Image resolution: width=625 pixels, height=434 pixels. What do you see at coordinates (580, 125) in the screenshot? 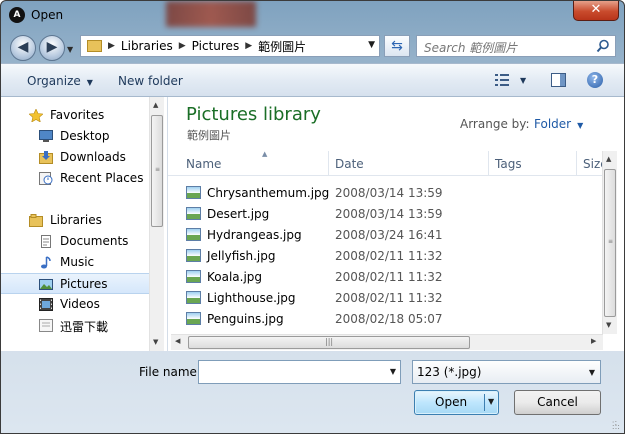
I see `chevron-down-icon: ▼` at bounding box center [580, 125].